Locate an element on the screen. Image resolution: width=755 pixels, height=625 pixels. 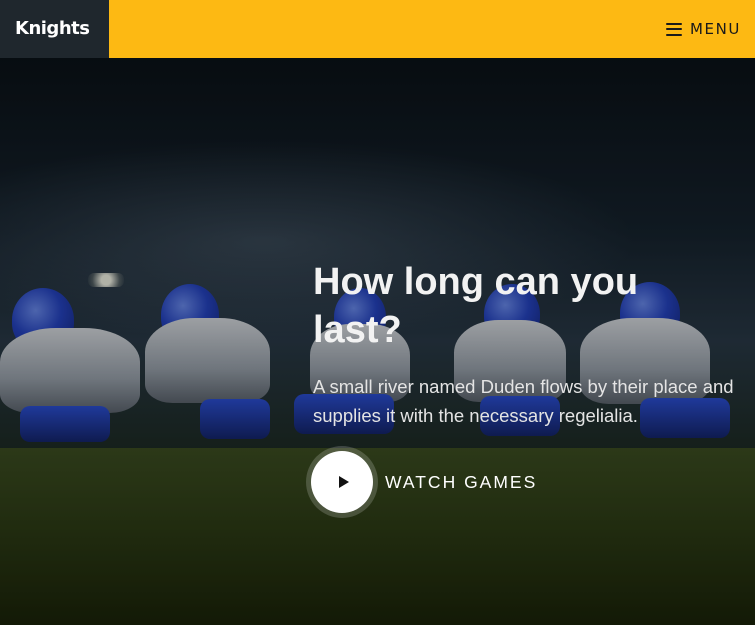
hamburger-icon is located at coordinates (673, 29).